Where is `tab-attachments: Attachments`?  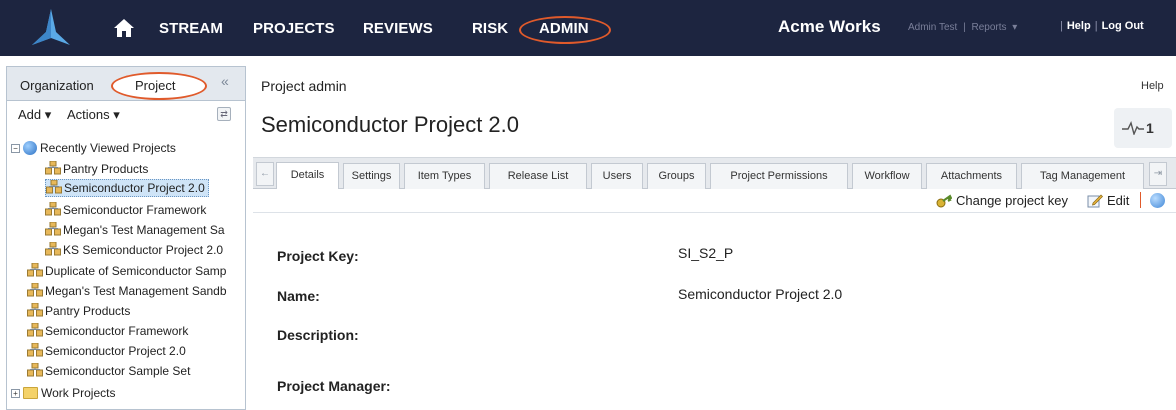
tab-attachments: Attachments is located at coordinates (971, 176).